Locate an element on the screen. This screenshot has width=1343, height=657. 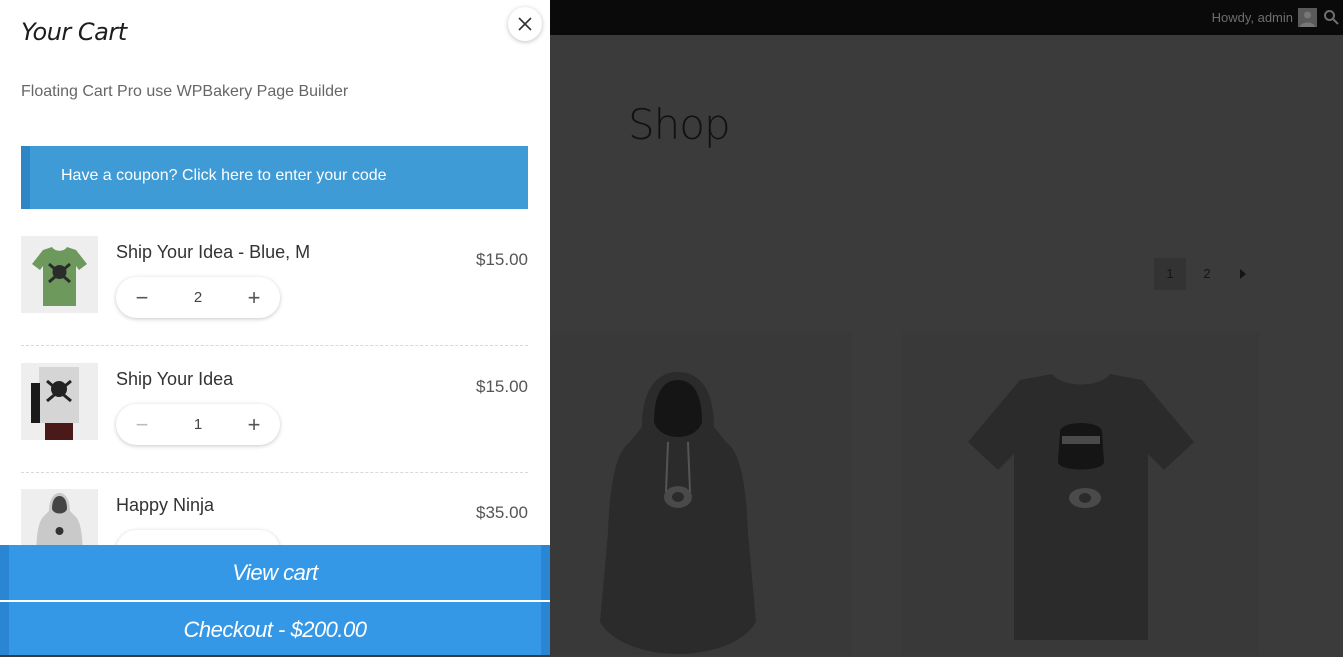
close-icon is located at coordinates (525, 24).